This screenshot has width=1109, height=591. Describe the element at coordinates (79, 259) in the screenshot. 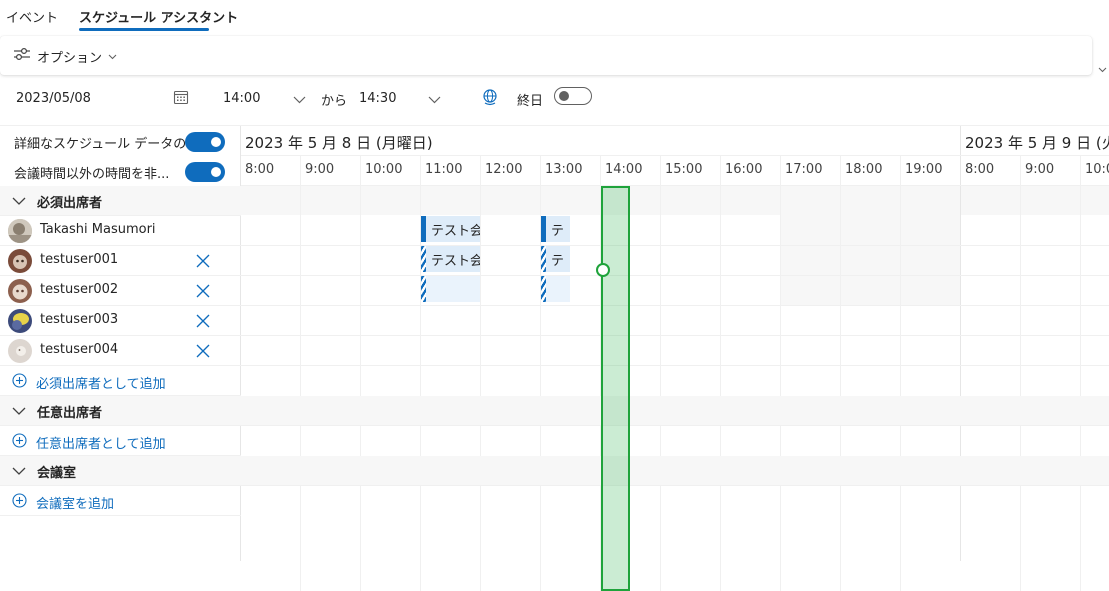

I see `attendee-name: testuser001` at that location.